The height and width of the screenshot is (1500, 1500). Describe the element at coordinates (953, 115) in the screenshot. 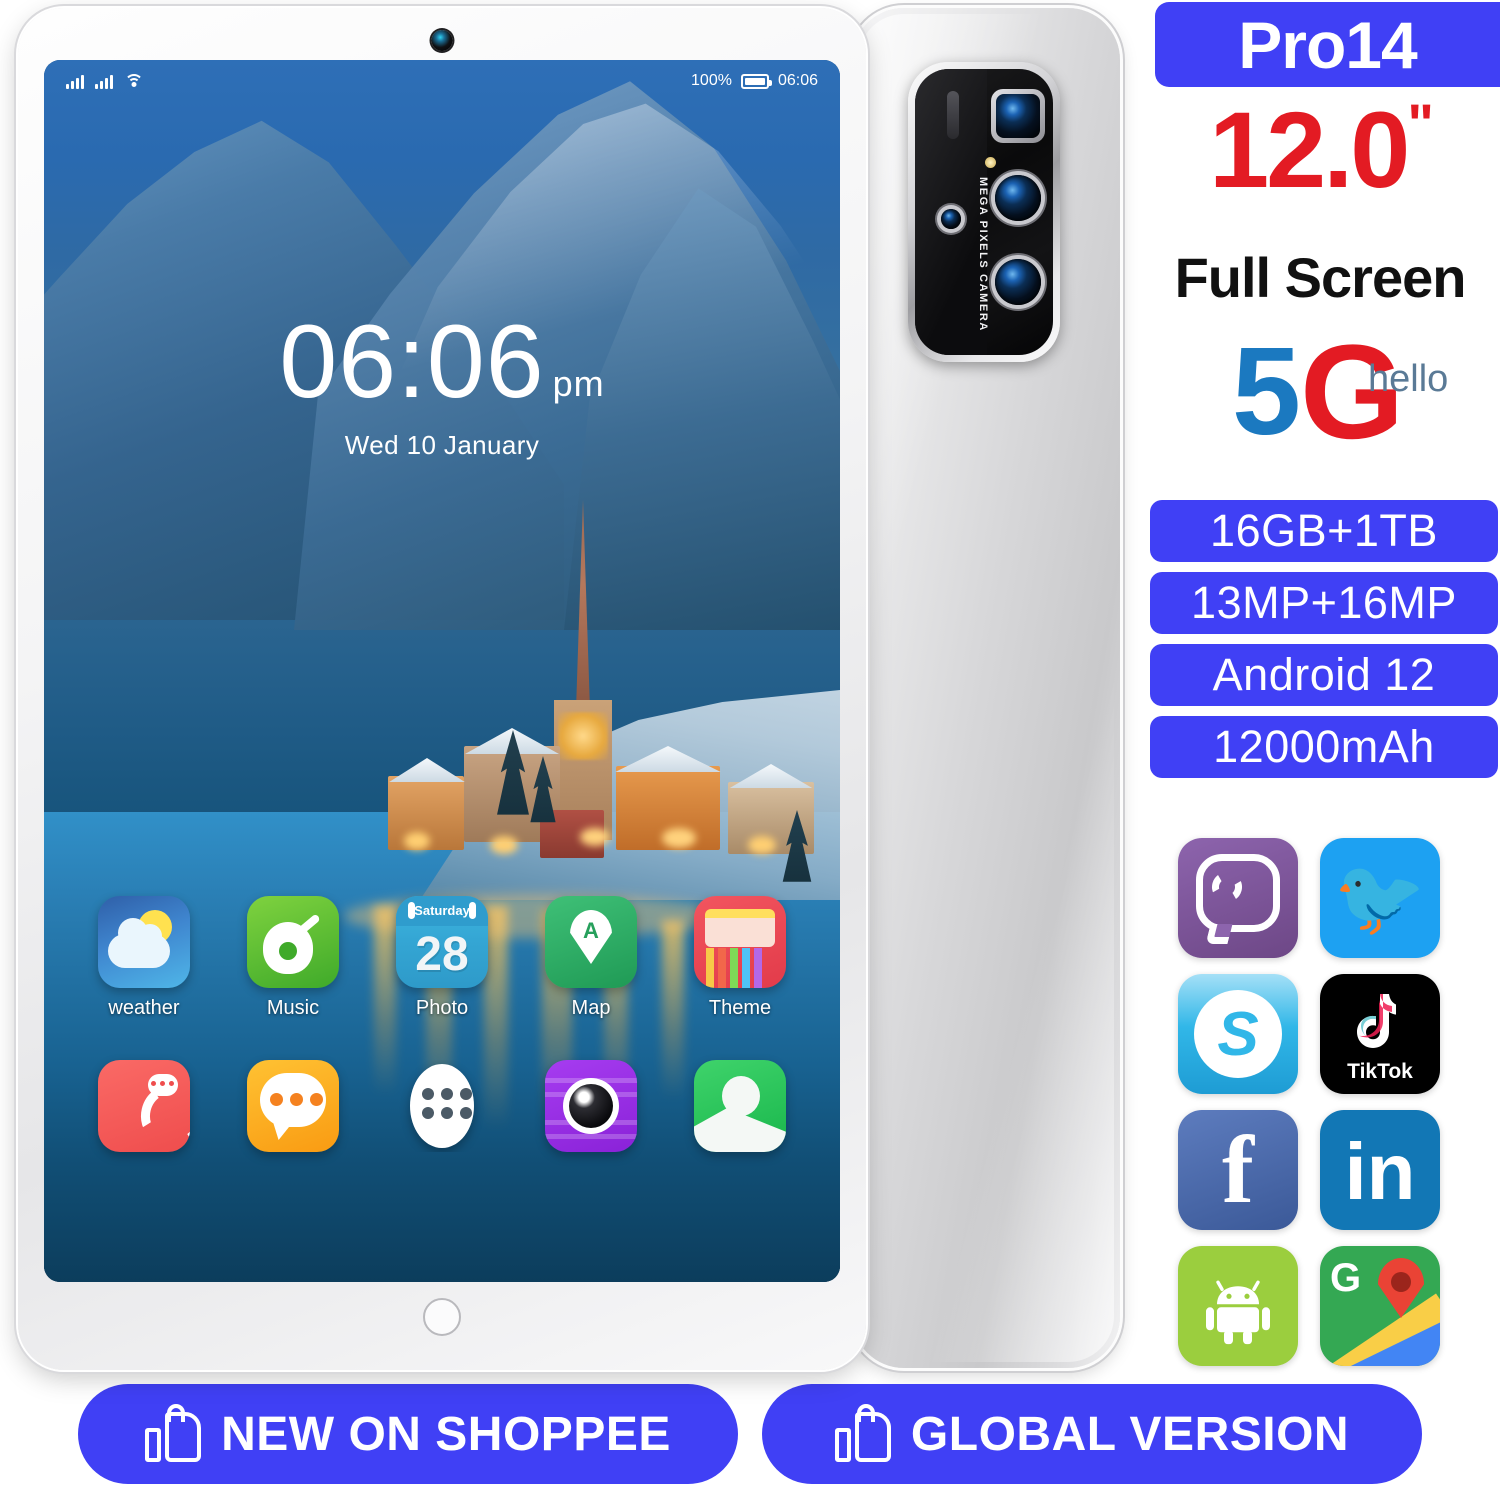

I see `flash-slit-icon` at that location.